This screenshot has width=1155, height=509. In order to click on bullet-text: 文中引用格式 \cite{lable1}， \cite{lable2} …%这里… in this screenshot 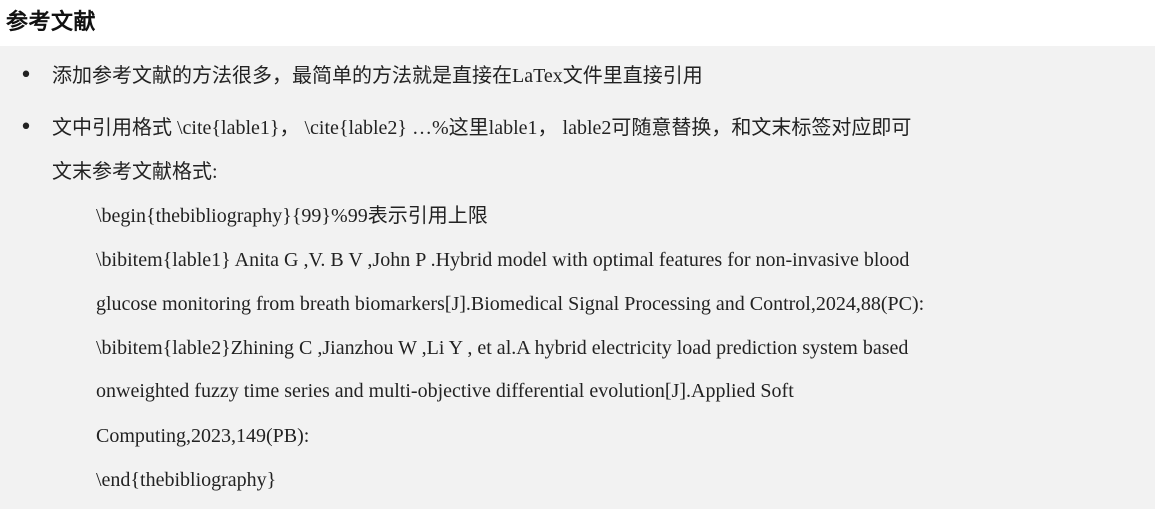, I will do `click(482, 128)`.